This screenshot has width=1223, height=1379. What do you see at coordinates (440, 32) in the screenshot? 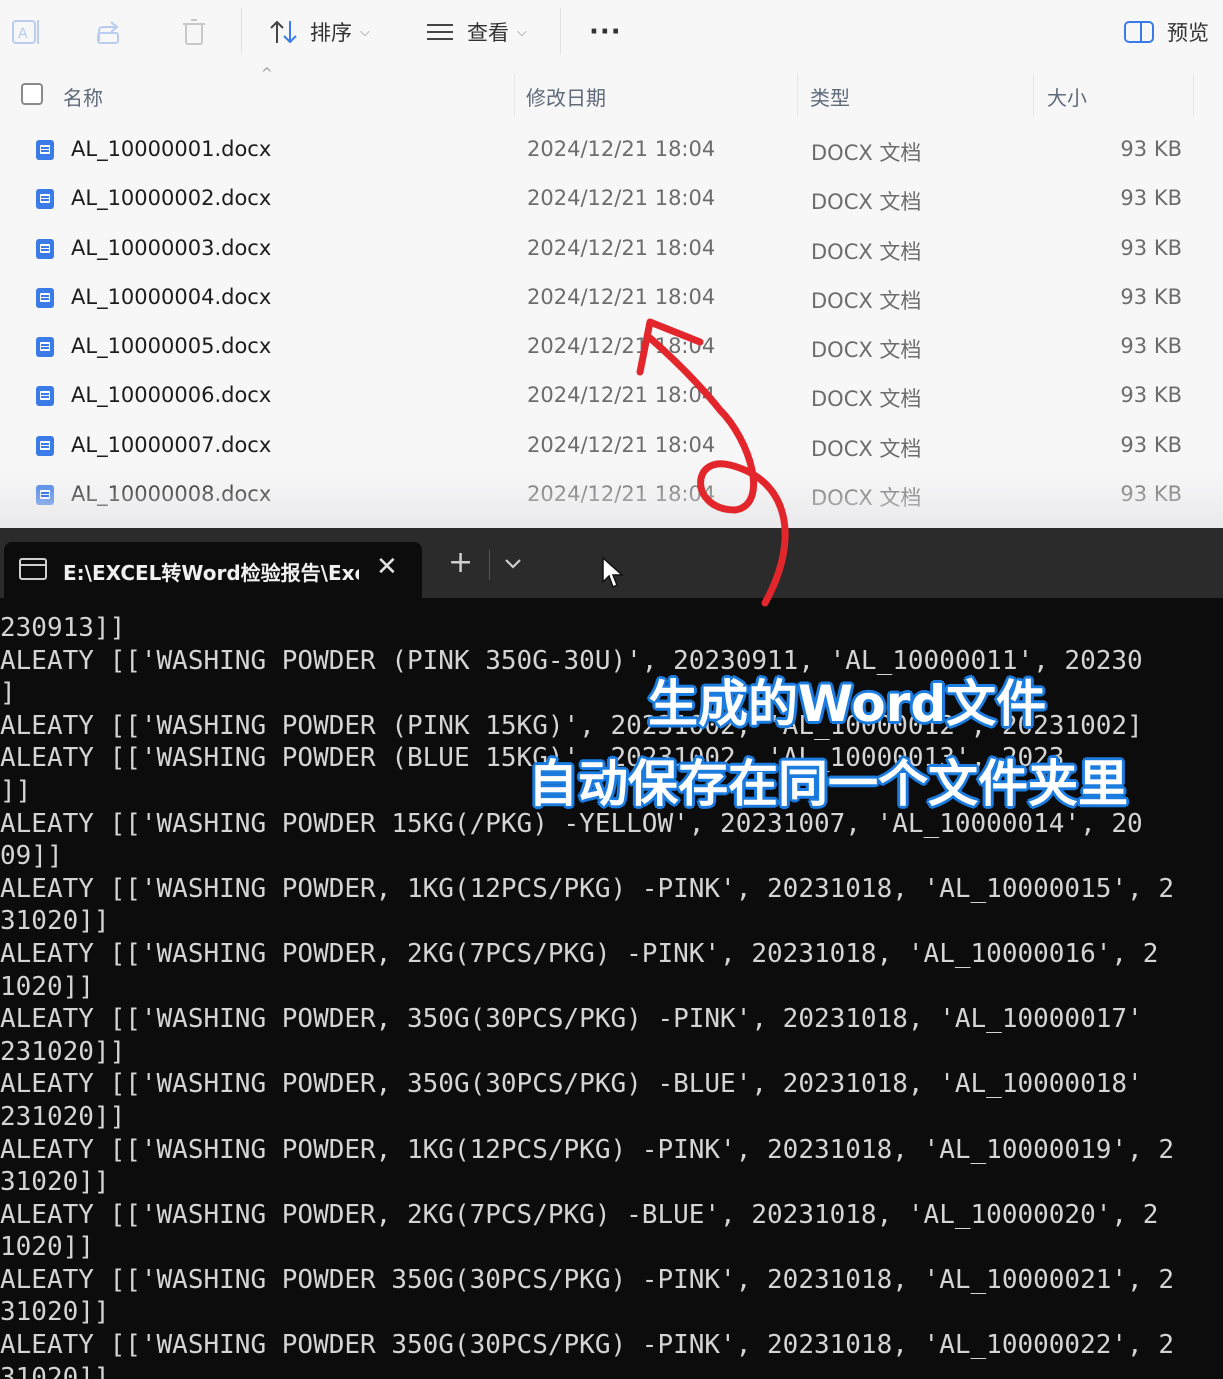
I see `list-view-icon` at bounding box center [440, 32].